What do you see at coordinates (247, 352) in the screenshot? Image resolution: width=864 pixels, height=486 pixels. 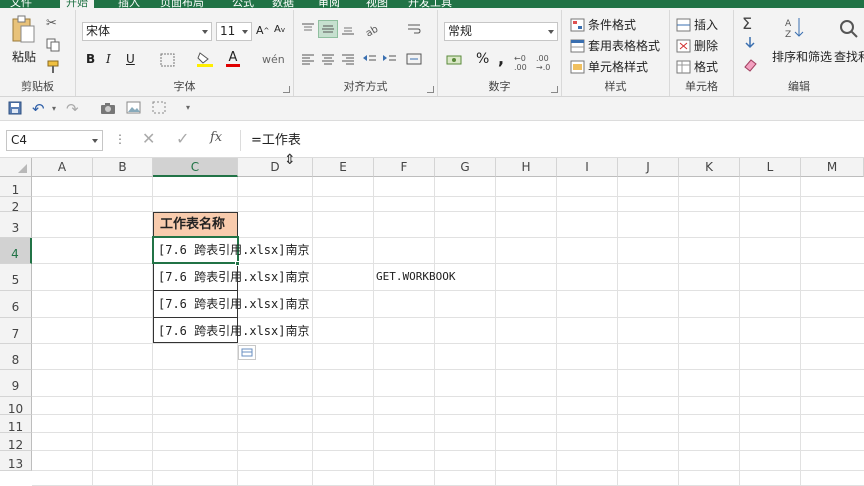 I see `quick-analysis-icon` at bounding box center [247, 352].